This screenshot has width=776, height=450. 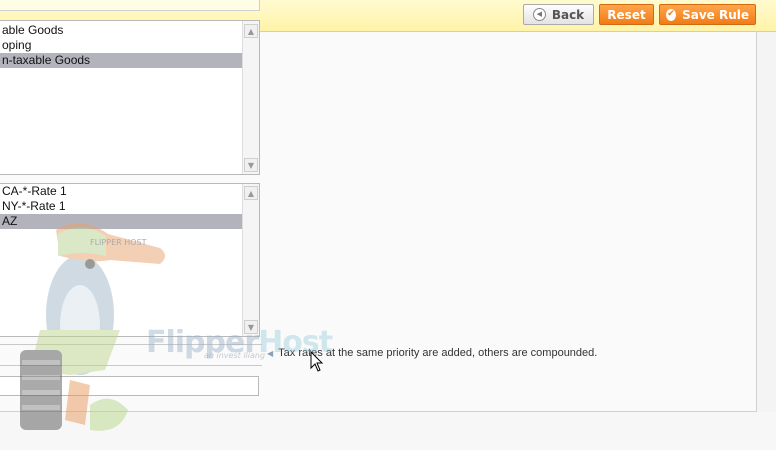 I want to click on tax-rate-select: CA-*-Rate 1 NY-*-Rate 1 AZ ▲ ▼, so click(x=130, y=260).